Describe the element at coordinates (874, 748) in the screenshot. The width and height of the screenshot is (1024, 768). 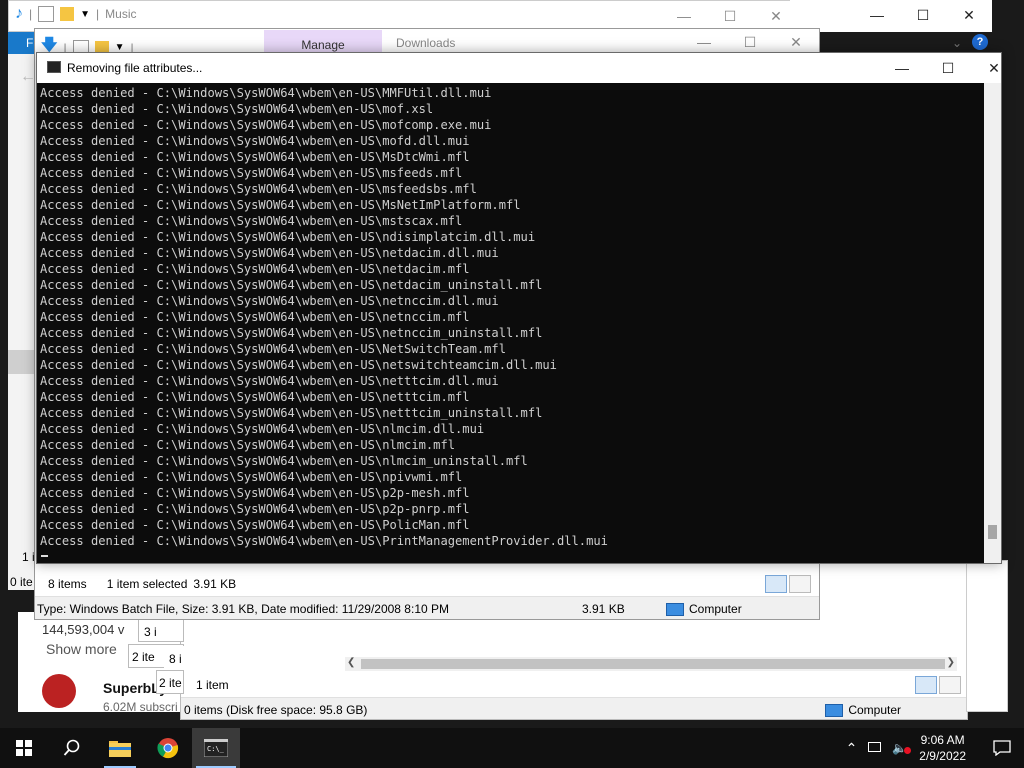
I see `network-icon` at that location.